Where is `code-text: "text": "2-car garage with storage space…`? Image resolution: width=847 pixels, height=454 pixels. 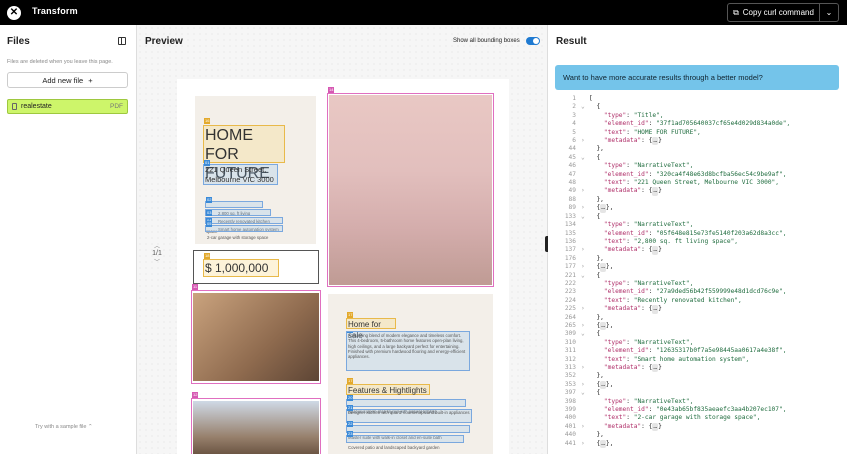 code-text: "text": "2-car garage with storage space… is located at coordinates (675, 418).